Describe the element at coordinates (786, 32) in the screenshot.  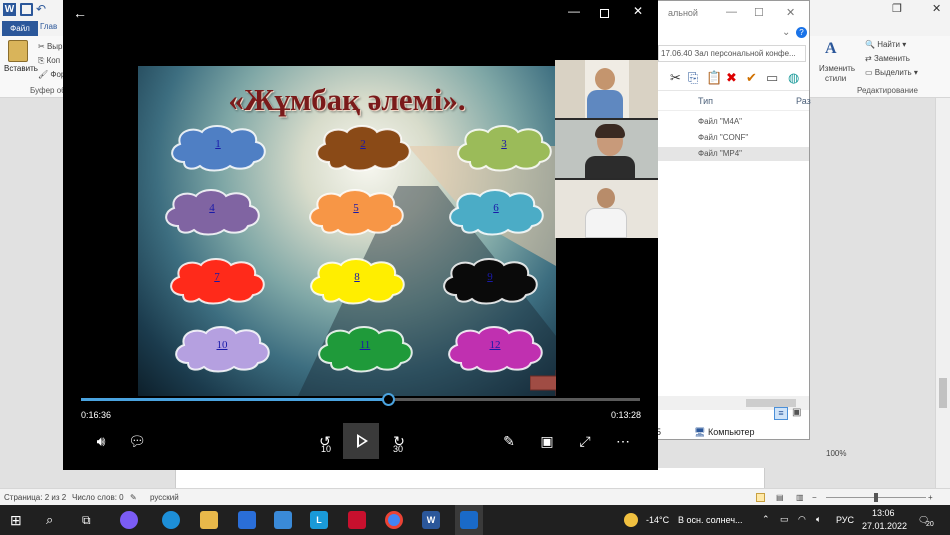
I see `chevron-down-icon: ⌄` at that location.